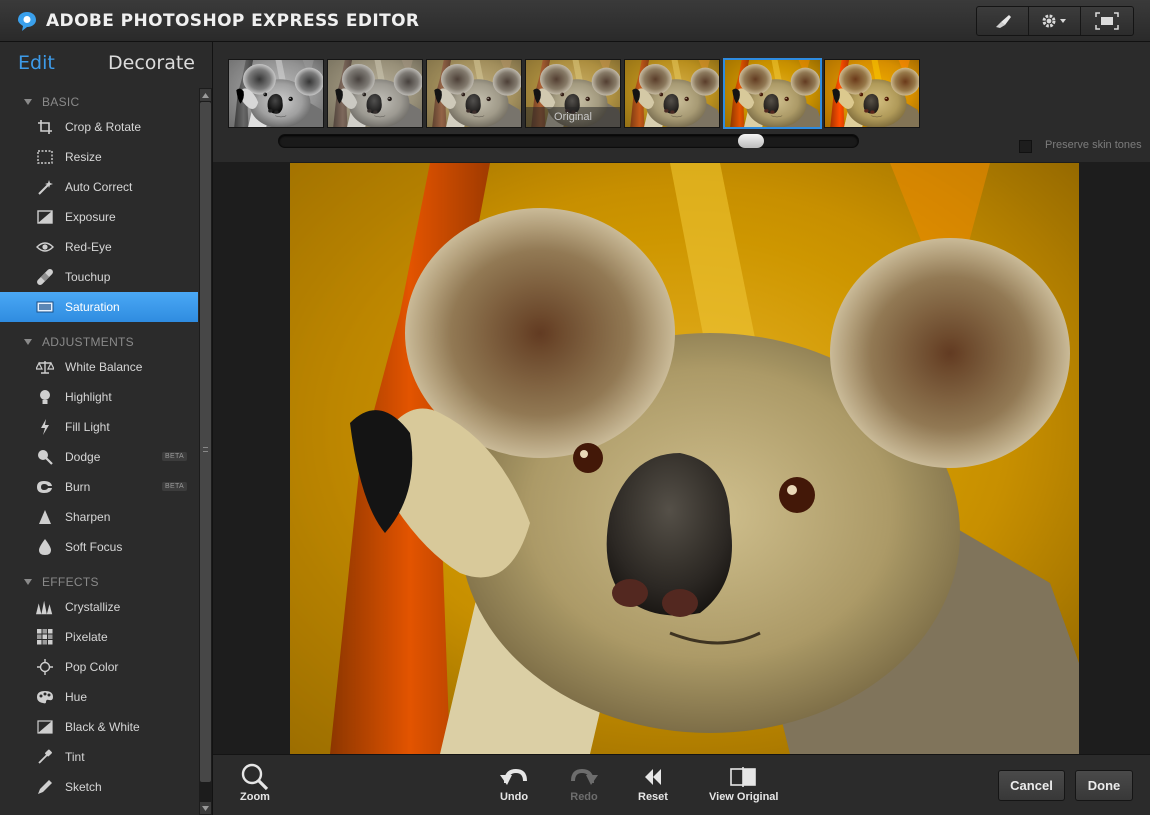  Describe the element at coordinates (78, 487) in the screenshot. I see `tool-label: Burn` at that location.